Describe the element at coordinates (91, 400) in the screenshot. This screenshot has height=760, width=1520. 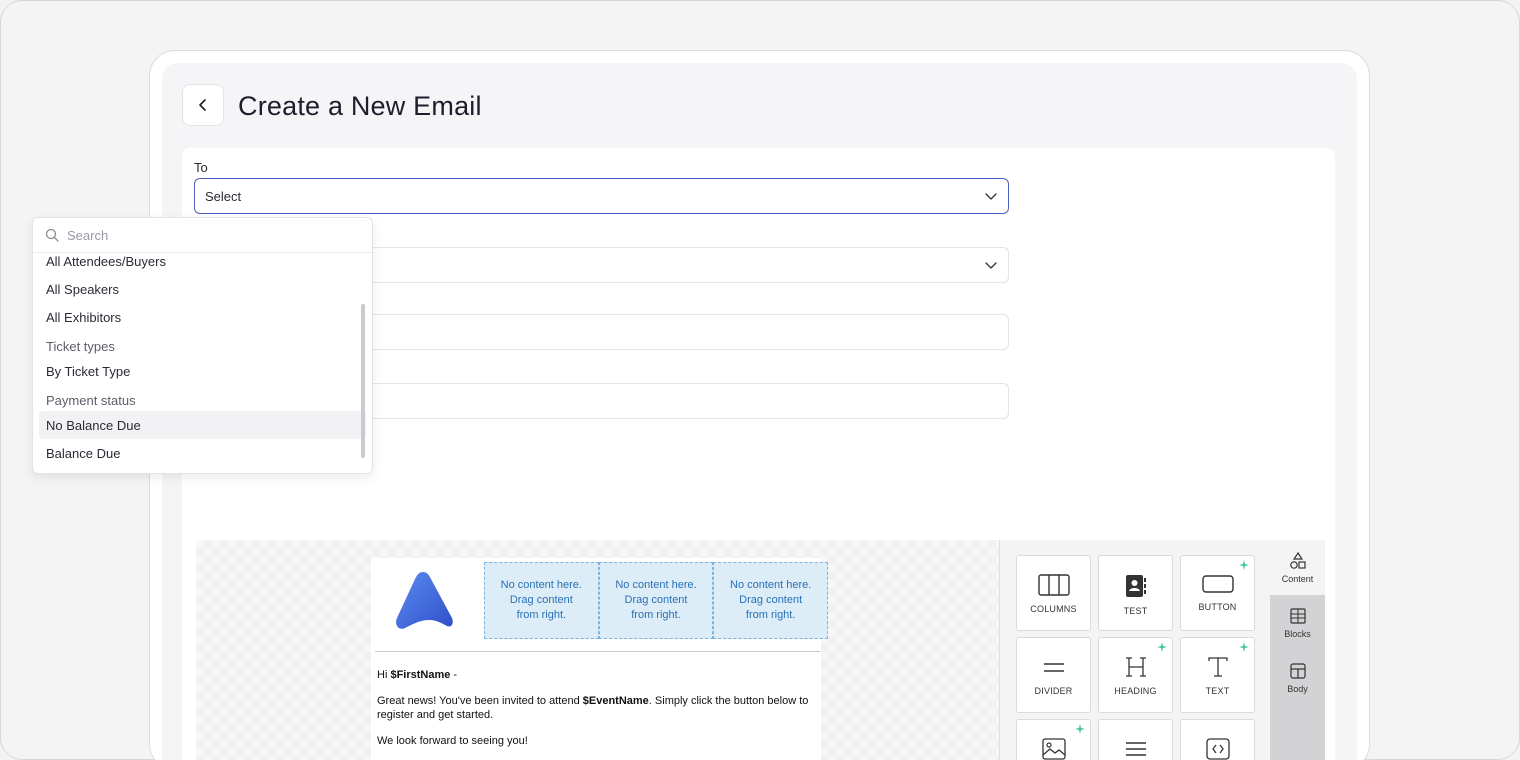
I see `group-payment-status: Payment status` at that location.